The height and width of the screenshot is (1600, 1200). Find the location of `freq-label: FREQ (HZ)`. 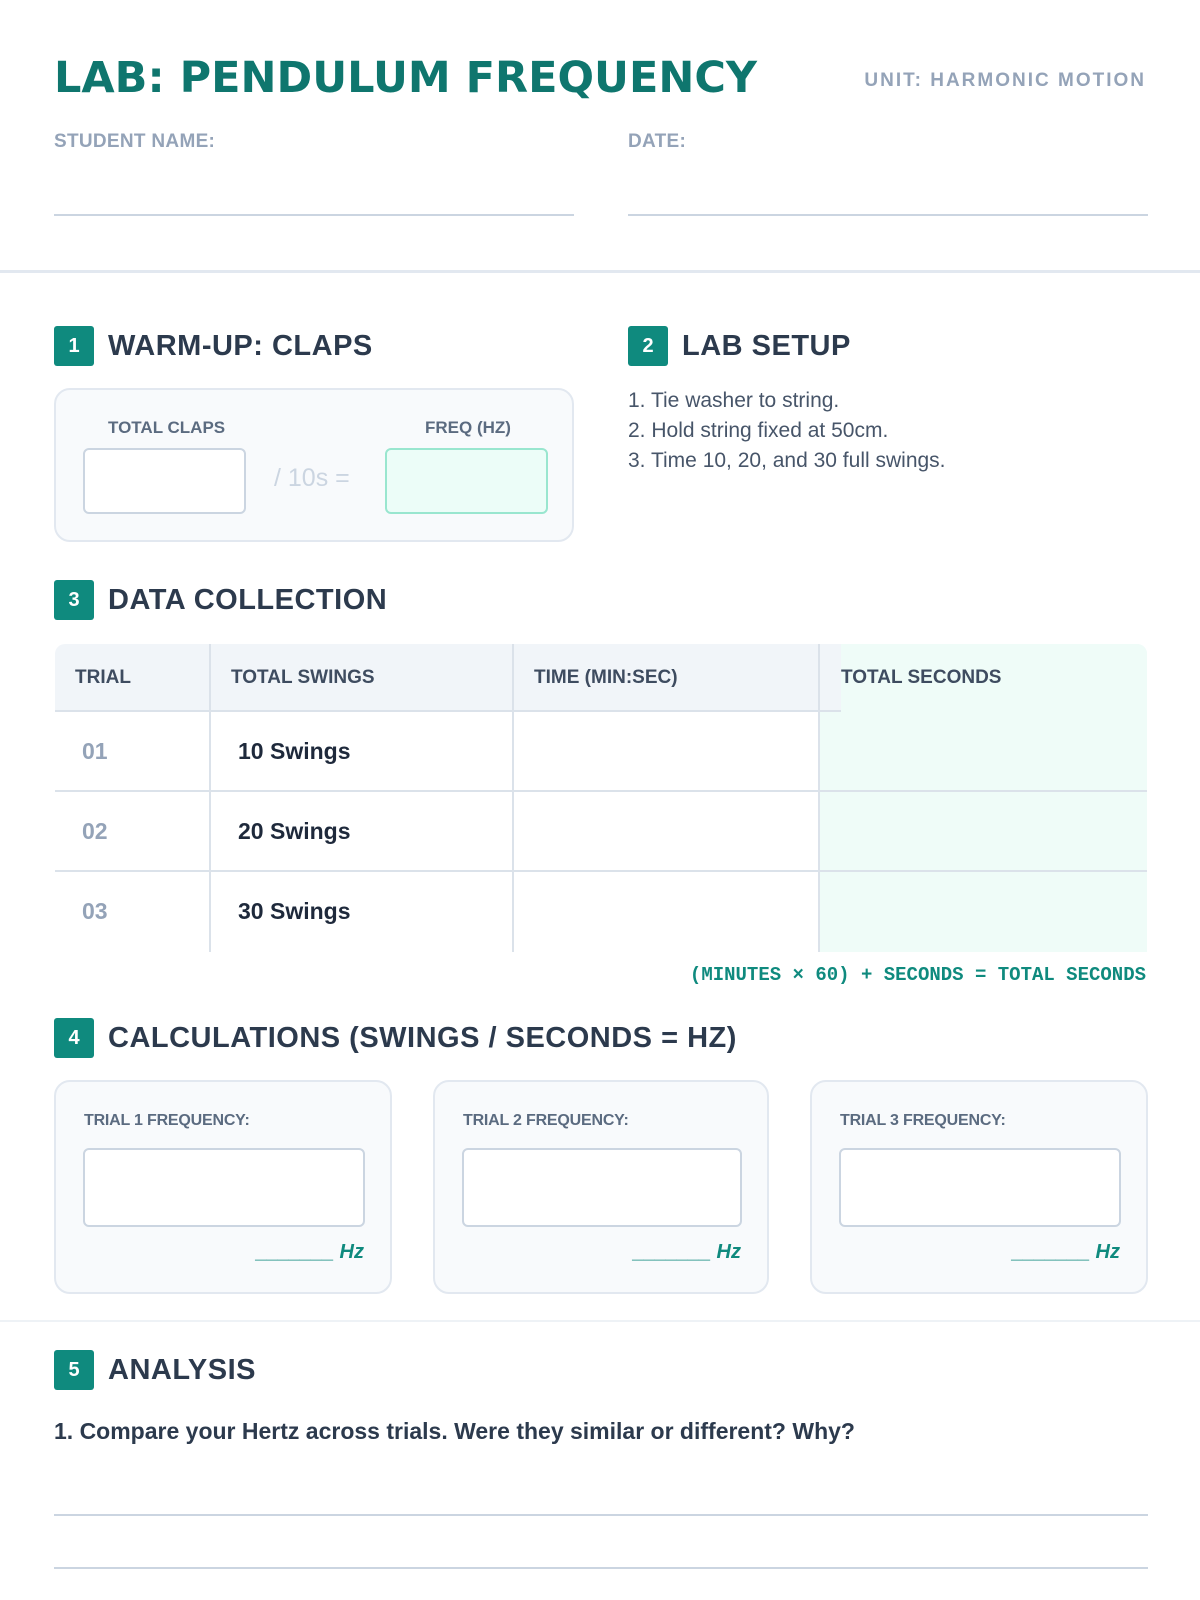

freq-label: FREQ (HZ) is located at coordinates (468, 427).